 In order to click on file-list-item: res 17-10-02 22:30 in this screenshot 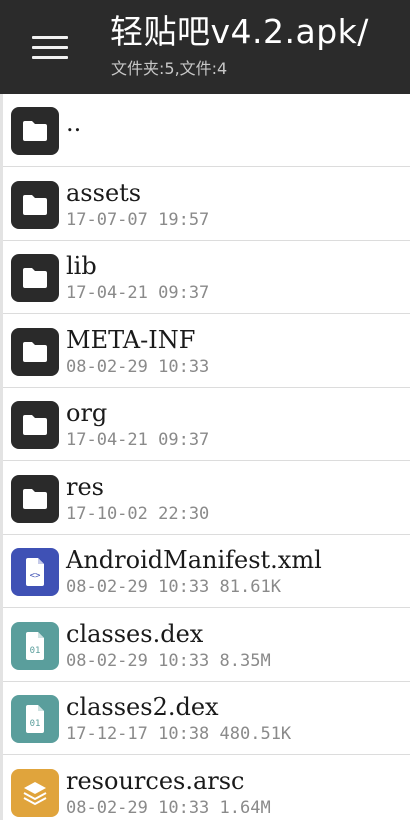, I will do `click(206, 498)`.